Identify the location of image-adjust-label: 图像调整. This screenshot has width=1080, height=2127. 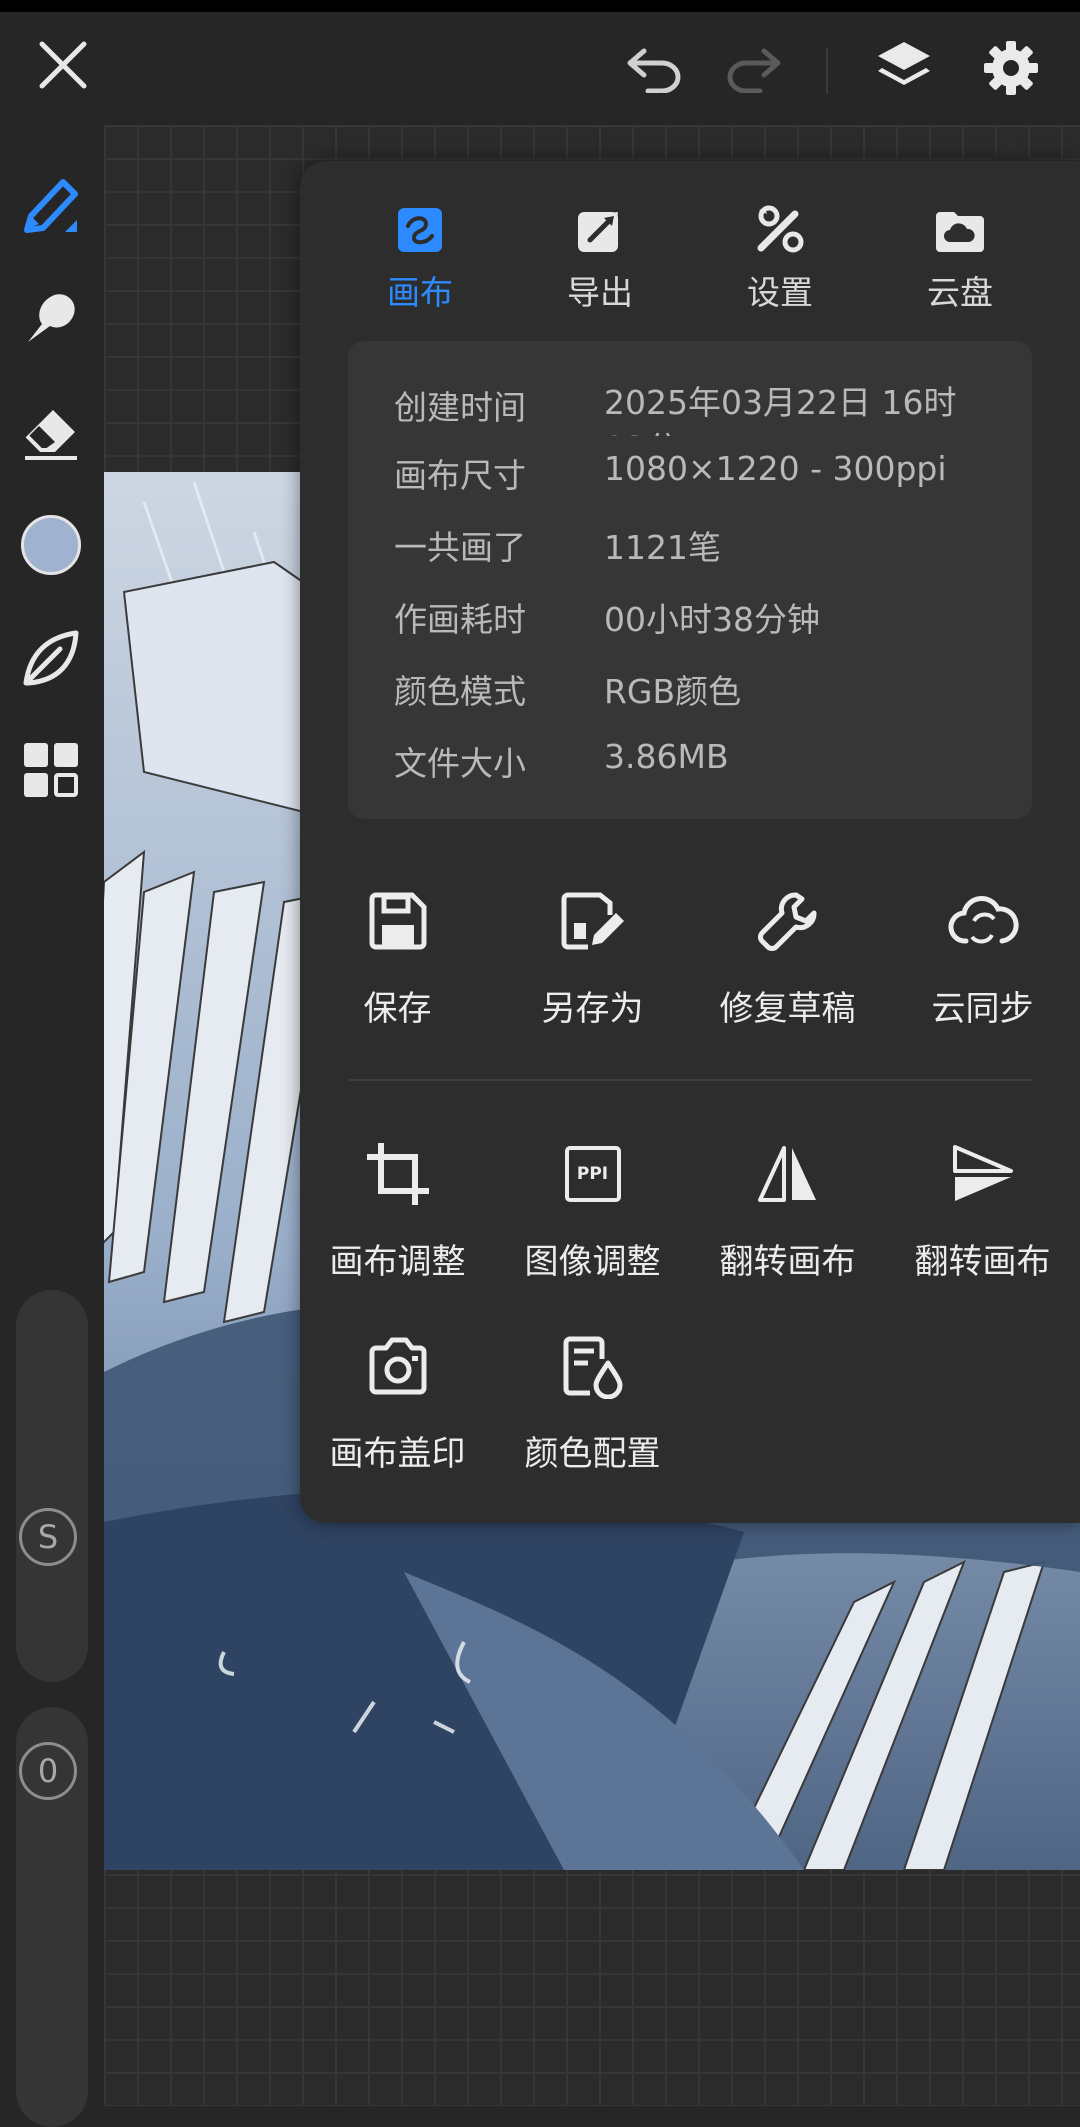
(592, 1262).